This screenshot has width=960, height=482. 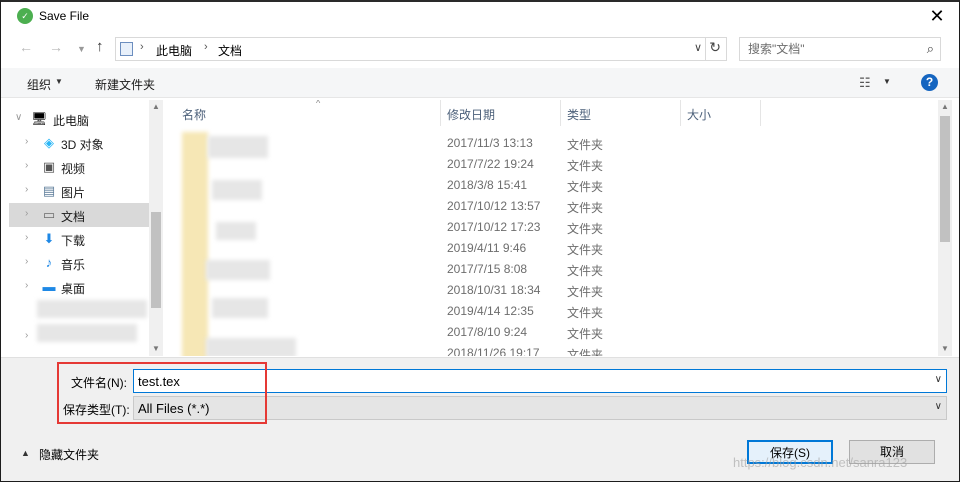 I want to click on back-arrow-icon: ←, so click(x=26, y=47).